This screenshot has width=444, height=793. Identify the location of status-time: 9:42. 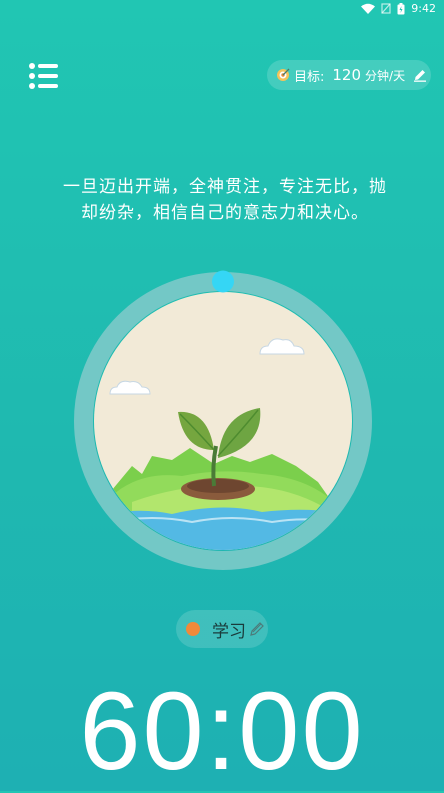
(423, 8).